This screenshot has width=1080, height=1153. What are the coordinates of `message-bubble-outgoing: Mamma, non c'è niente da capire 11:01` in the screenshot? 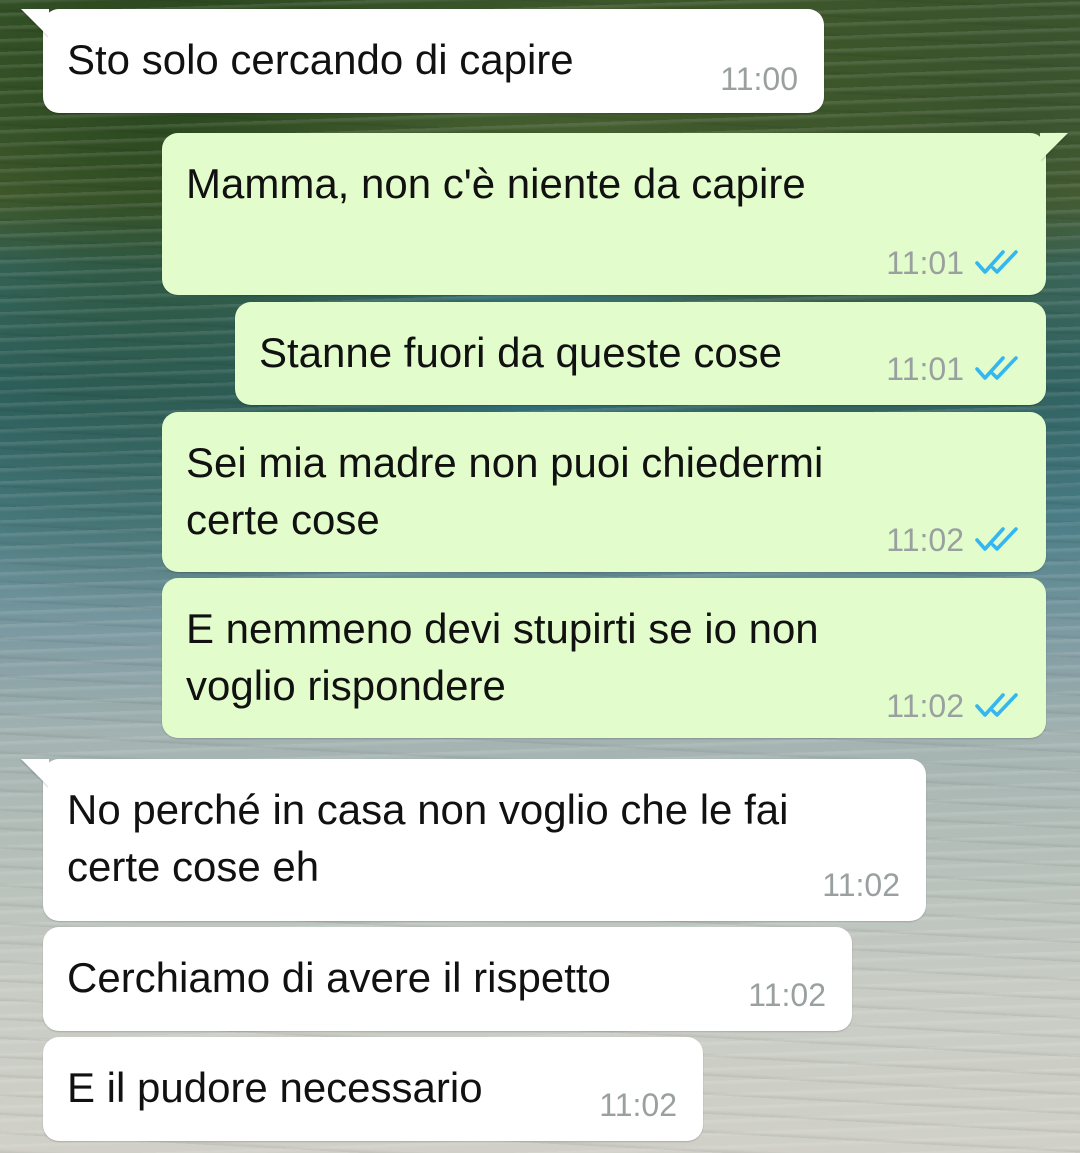 It's located at (615, 214).